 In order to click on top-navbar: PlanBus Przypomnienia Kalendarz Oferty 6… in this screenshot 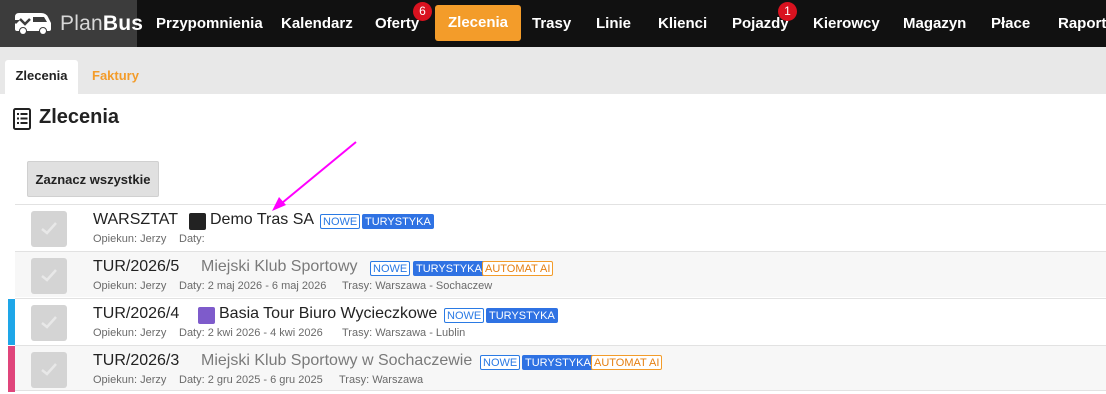, I will do `click(553, 23)`.